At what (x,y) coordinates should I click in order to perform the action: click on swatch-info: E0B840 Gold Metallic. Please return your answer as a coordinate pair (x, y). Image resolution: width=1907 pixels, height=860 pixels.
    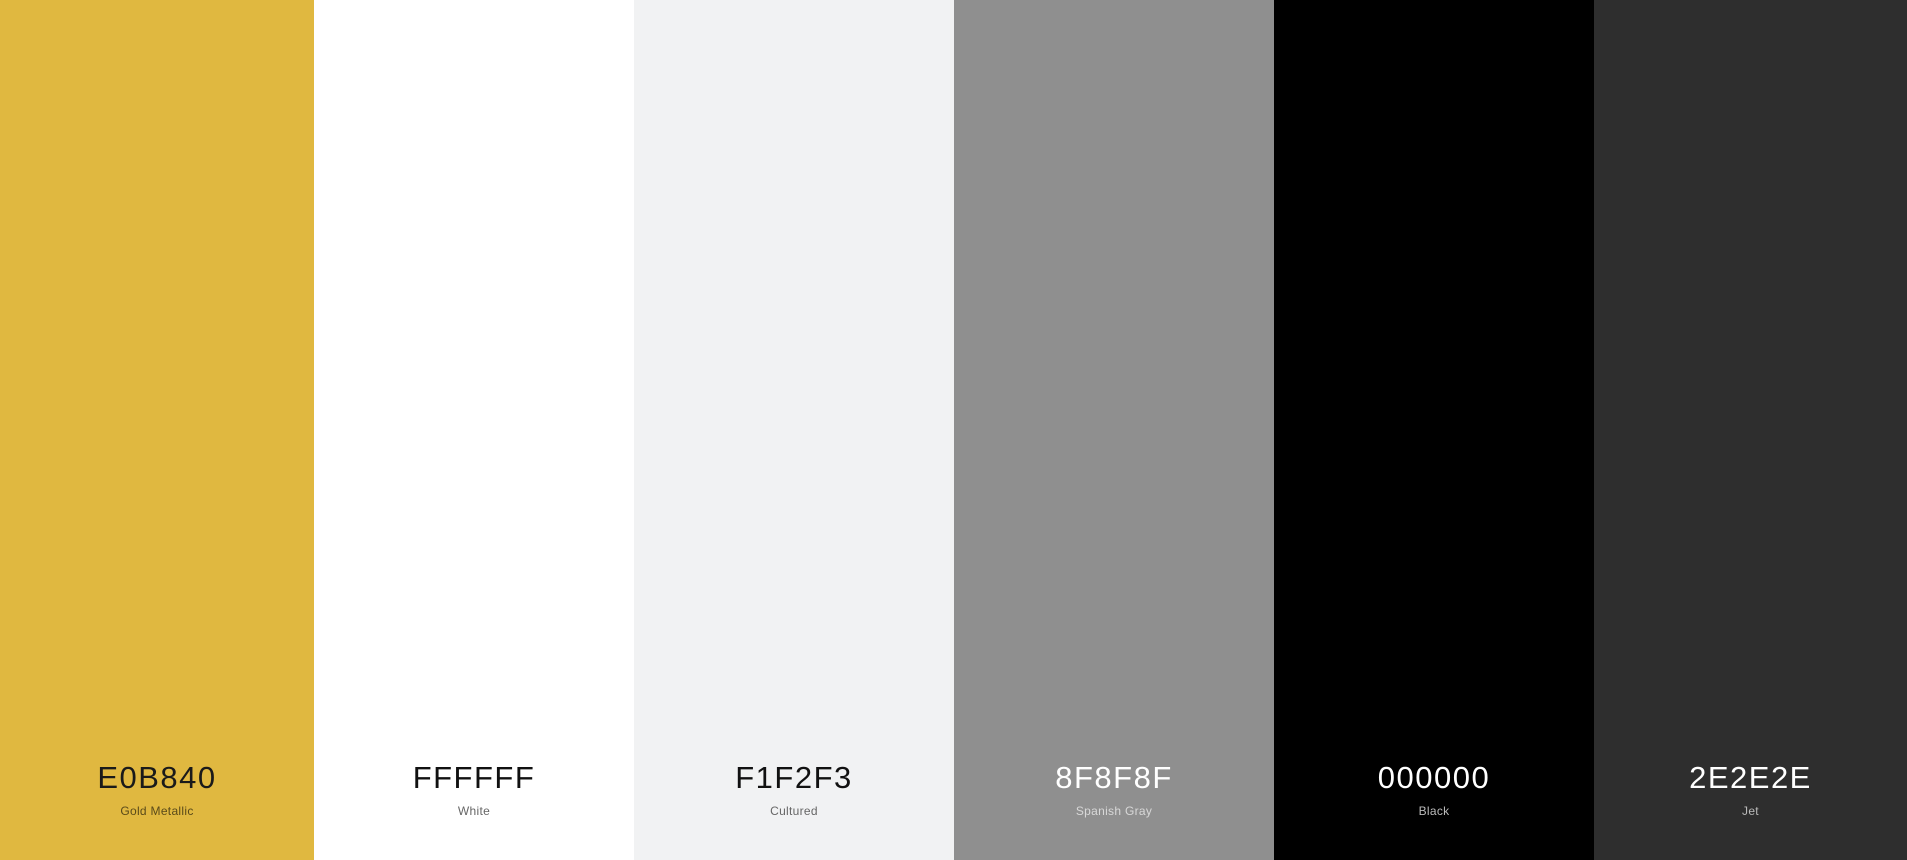
    Looking at the image, I should click on (157, 810).